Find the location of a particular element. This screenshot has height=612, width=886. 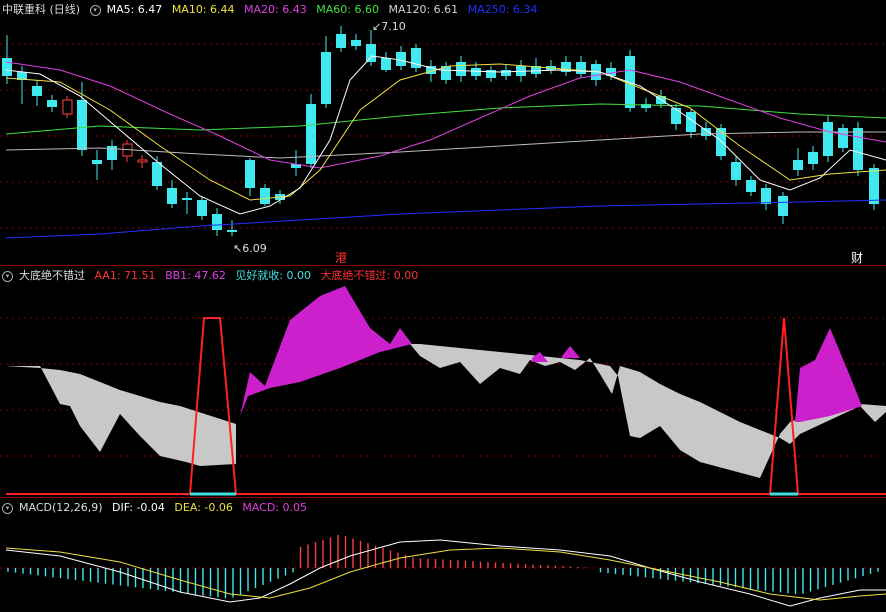

macd-value: MACD: 0.05 is located at coordinates (274, 507).